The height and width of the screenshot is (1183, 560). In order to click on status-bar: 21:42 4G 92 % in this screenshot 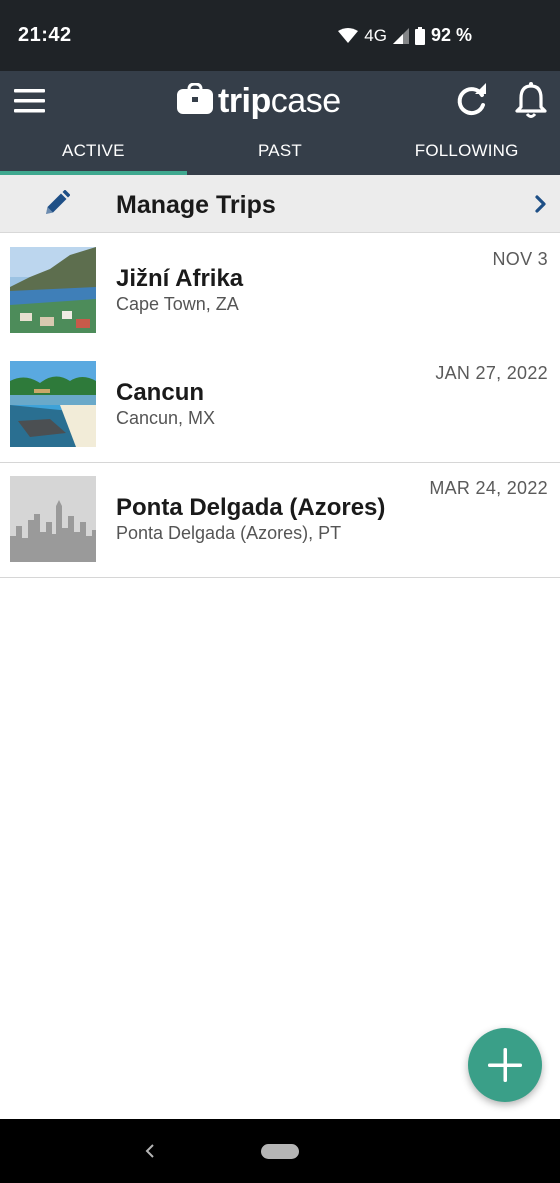, I will do `click(280, 35)`.